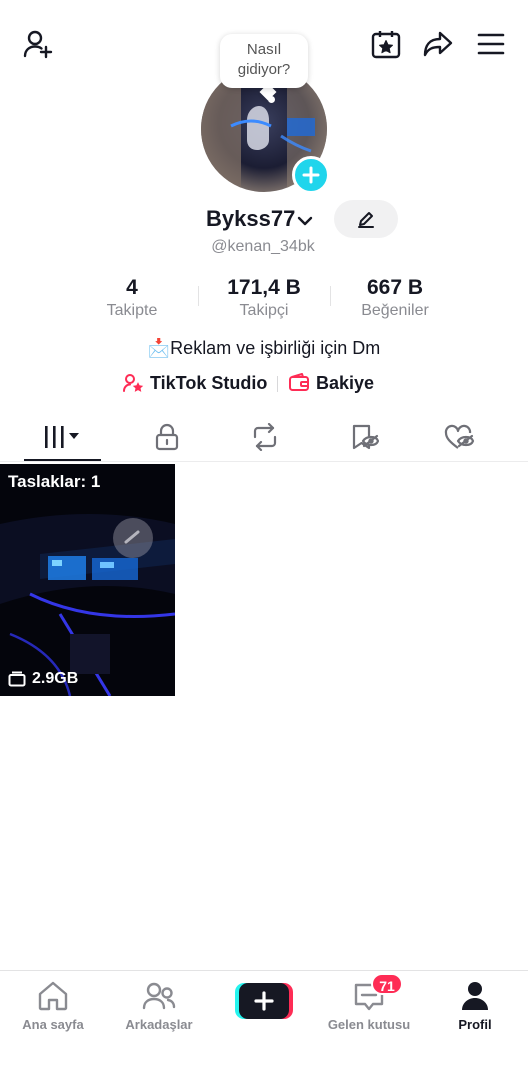 The image size is (528, 1080). I want to click on grid-videos-icon, so click(61, 437).